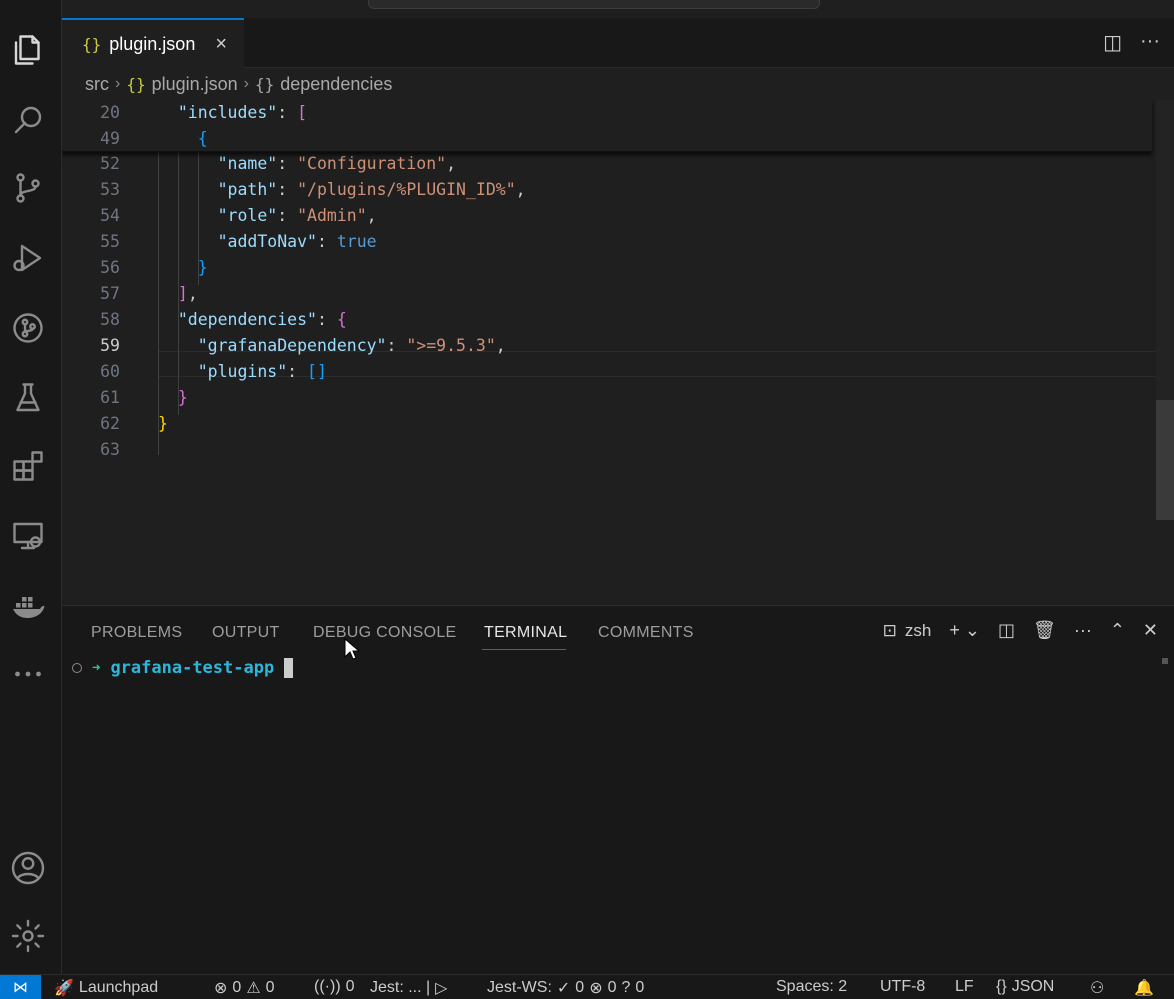 Image resolution: width=1174 pixels, height=999 pixels. I want to click on line-number: 55, so click(110, 241).